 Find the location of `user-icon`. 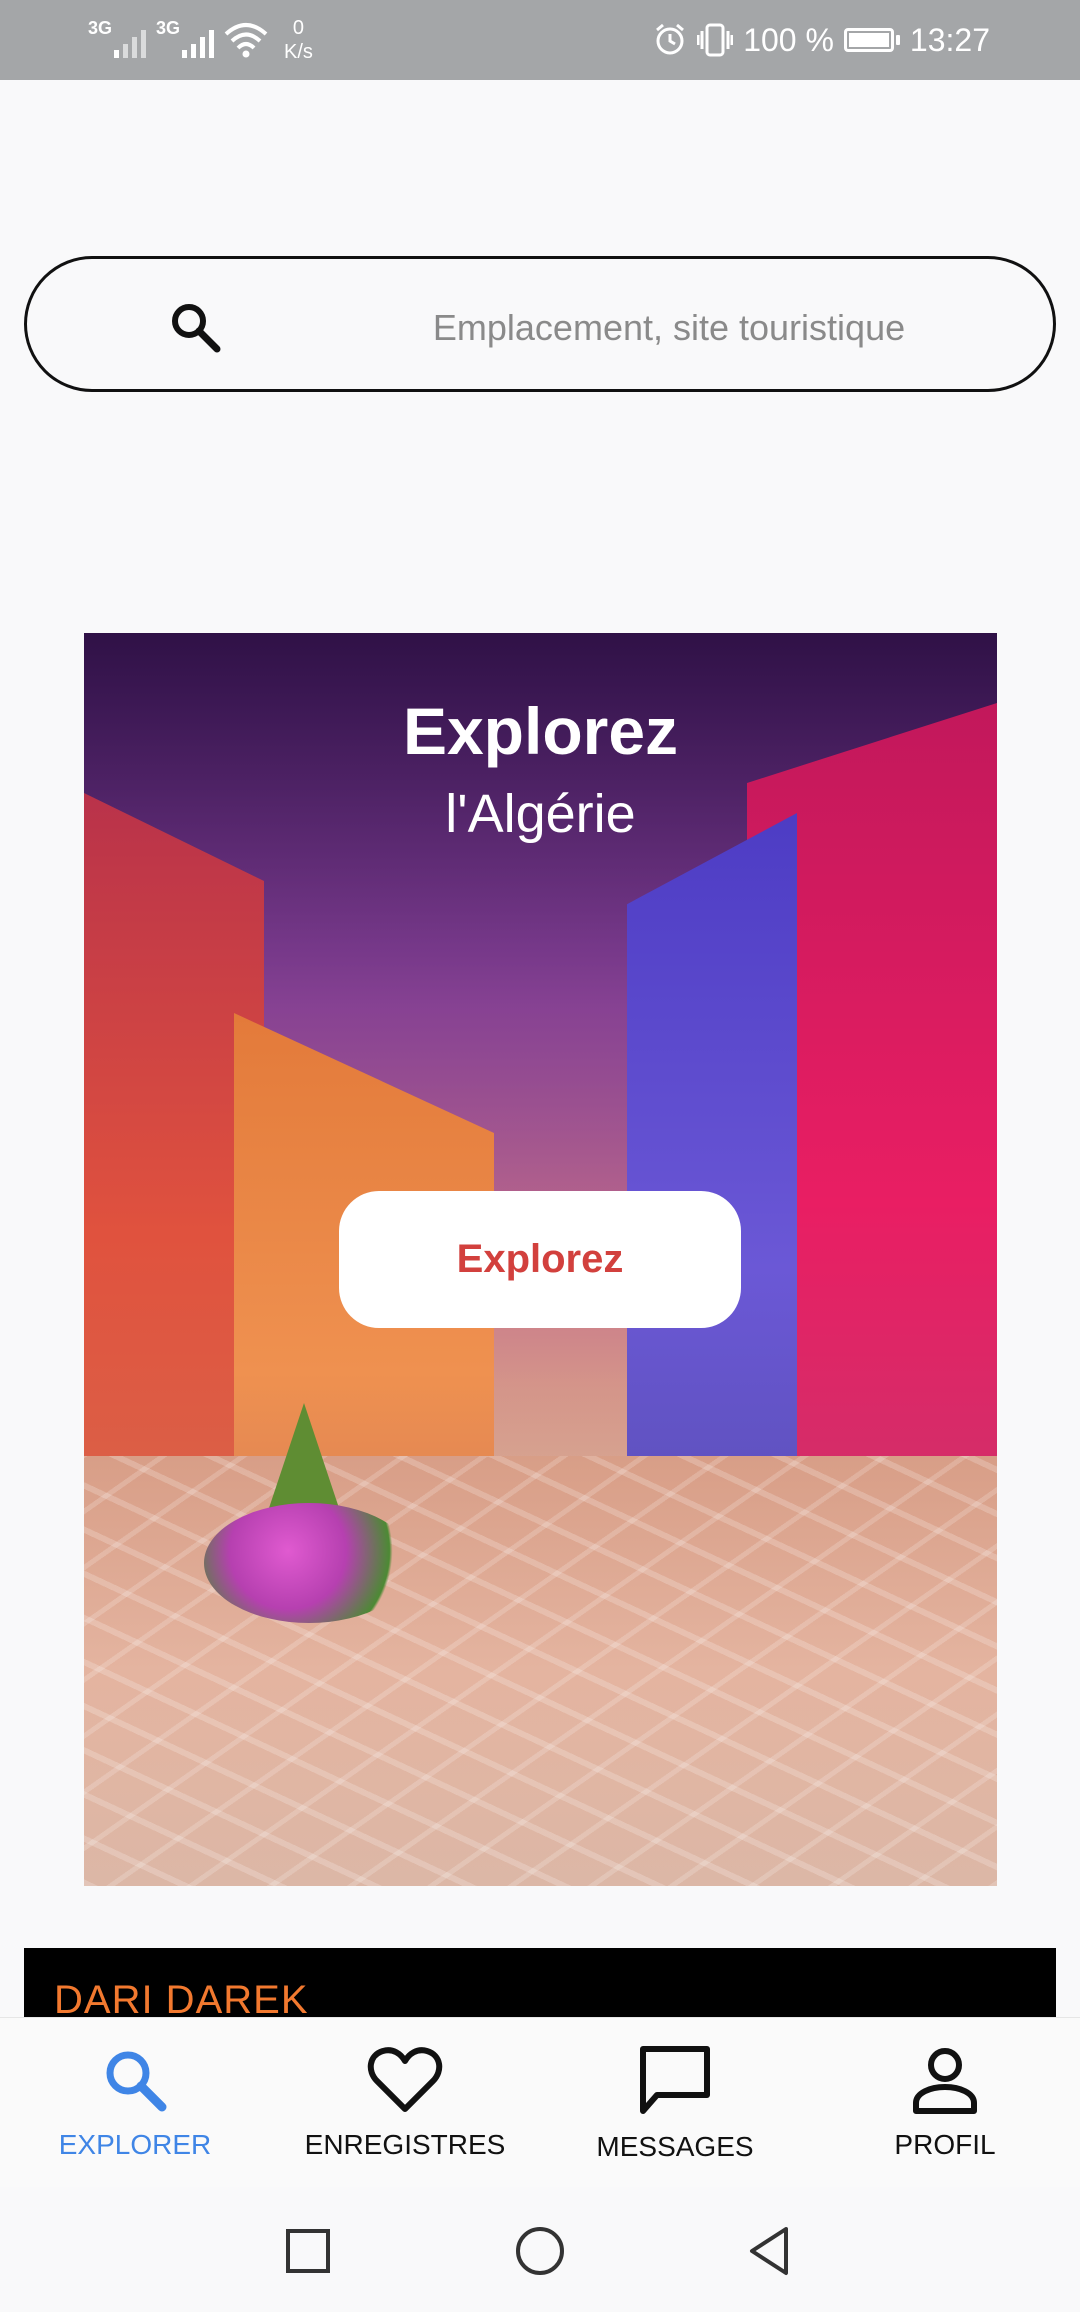

user-icon is located at coordinates (945, 2081).